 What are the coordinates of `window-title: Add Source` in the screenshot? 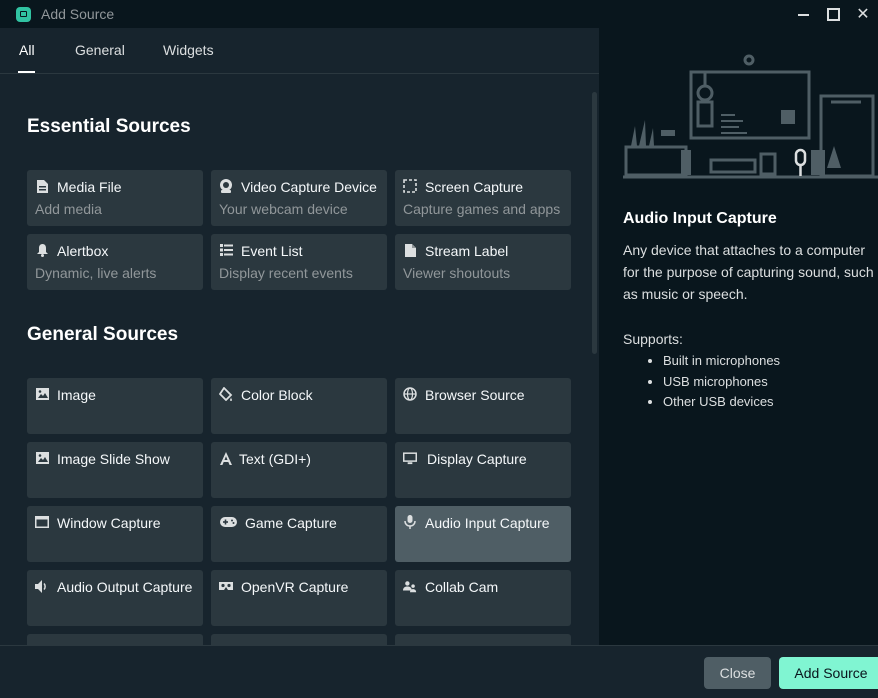 It's located at (78, 14).